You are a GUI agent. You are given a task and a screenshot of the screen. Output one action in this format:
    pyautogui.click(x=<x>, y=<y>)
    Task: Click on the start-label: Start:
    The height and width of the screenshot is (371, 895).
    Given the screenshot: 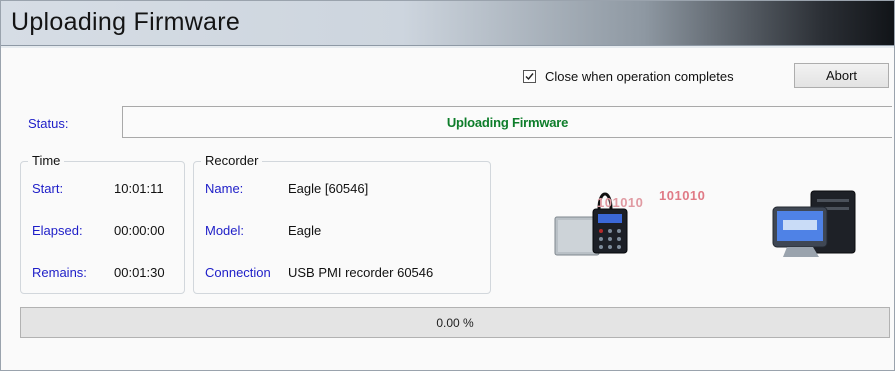 What is the action you would take?
    pyautogui.click(x=48, y=188)
    